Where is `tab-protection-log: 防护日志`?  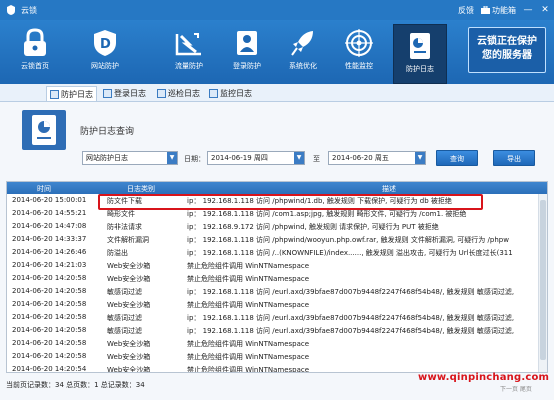
tab-protection-log: 防护日志 is located at coordinates (71, 93).